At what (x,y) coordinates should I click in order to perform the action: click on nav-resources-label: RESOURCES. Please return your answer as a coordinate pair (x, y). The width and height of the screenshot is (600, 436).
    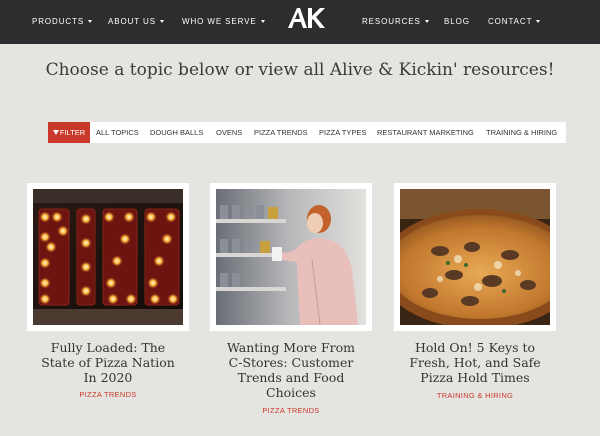
    Looking at the image, I should click on (391, 21).